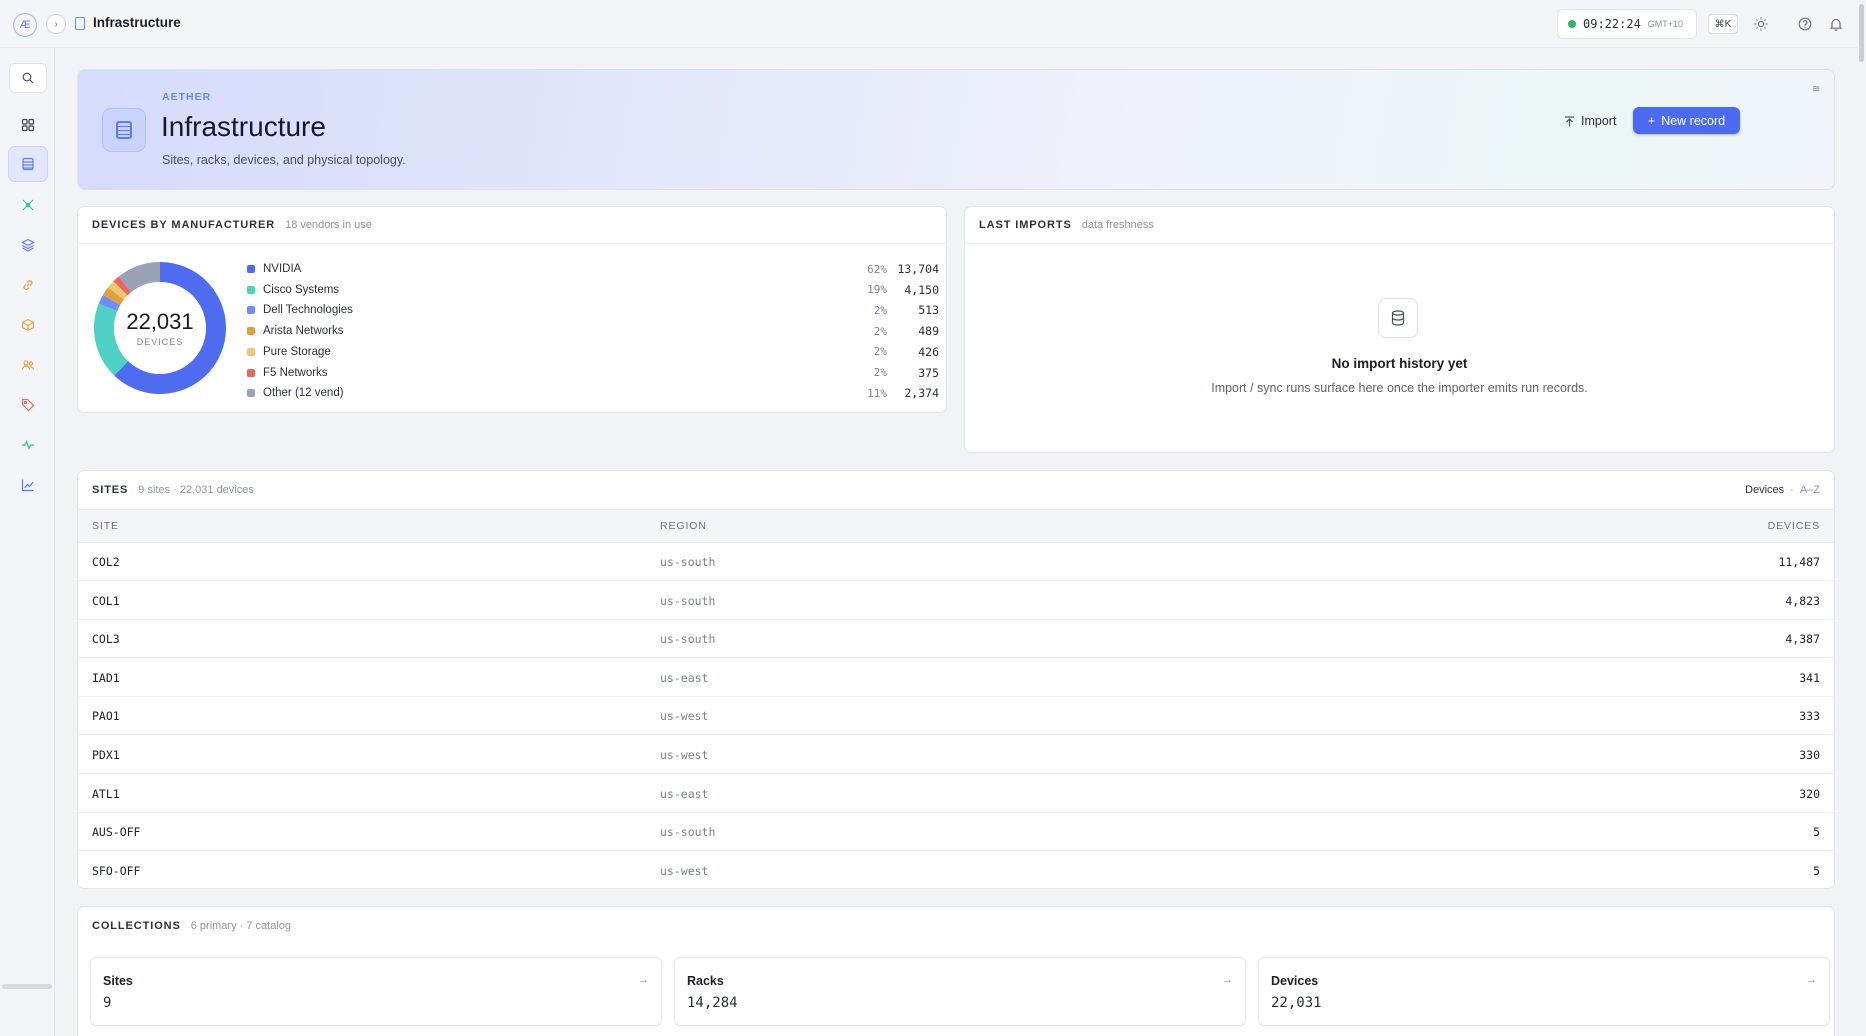 The width and height of the screenshot is (1866, 1036). Describe the element at coordinates (960, 991) in the screenshot. I see `collection-card: Racks 14,284 →` at that location.